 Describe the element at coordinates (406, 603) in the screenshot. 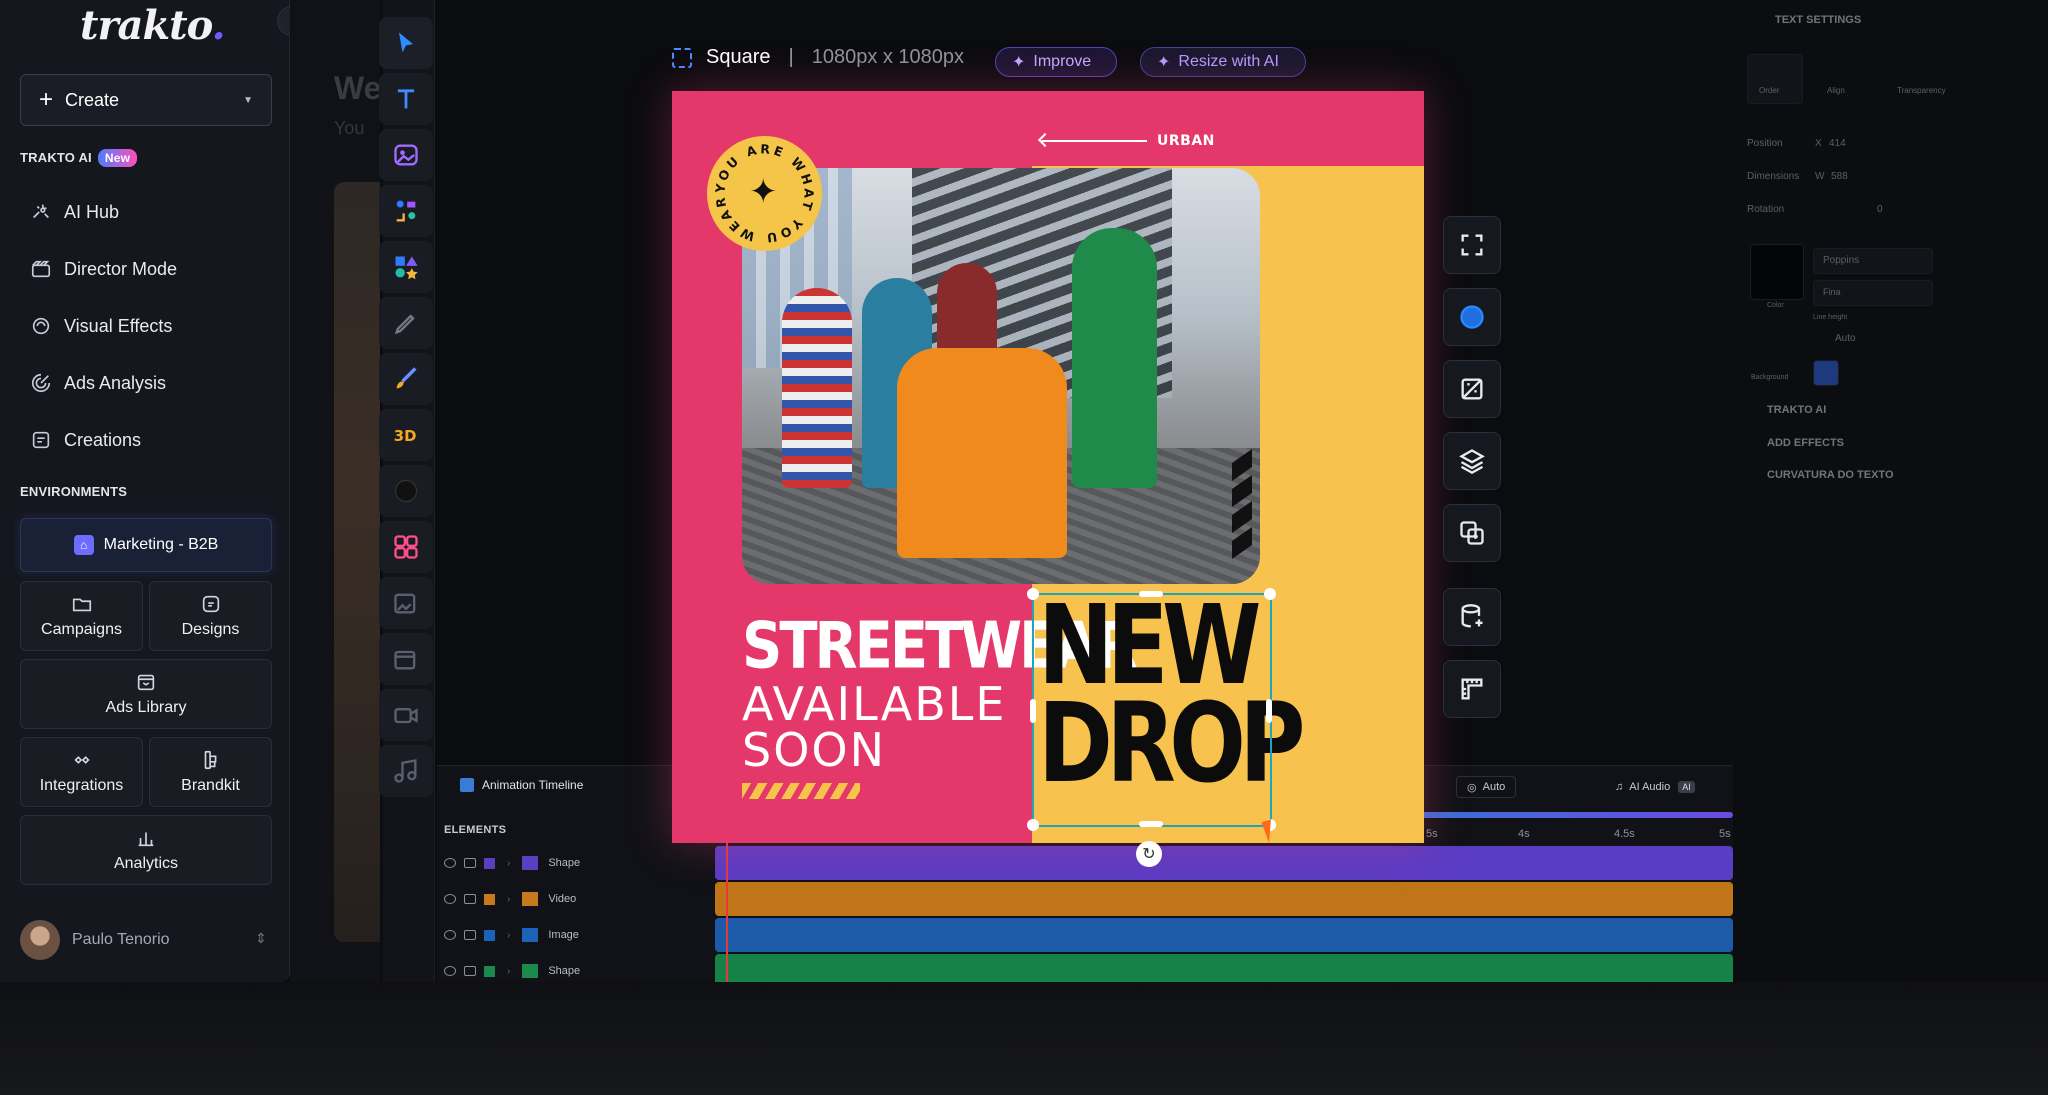

I see `ai-image-tool` at that location.